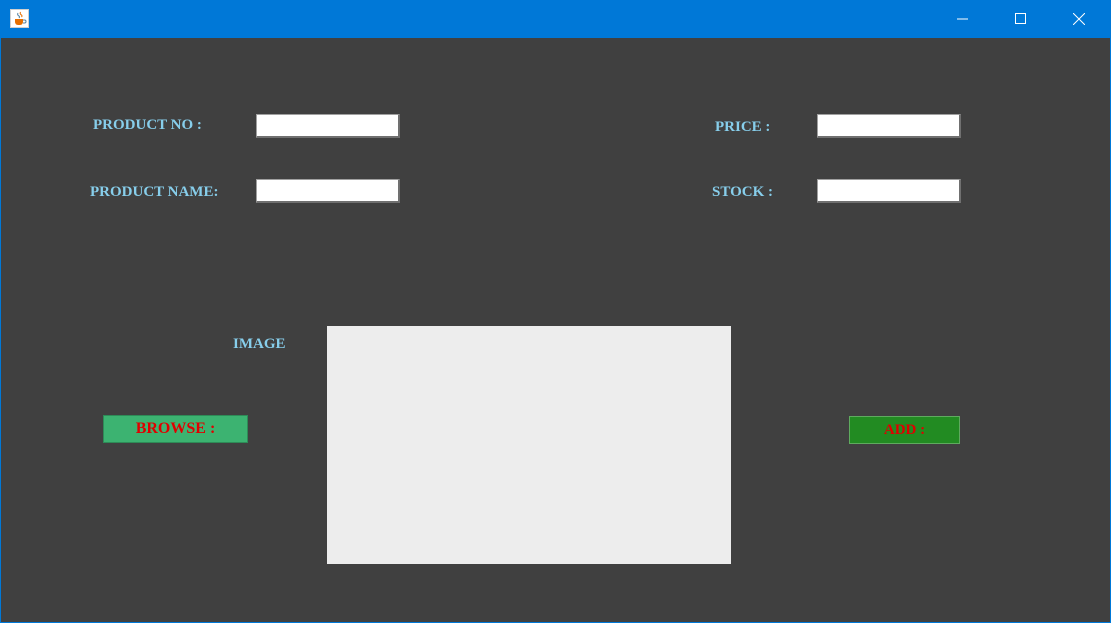  I want to click on browse-button: BROWSE :, so click(175, 429).